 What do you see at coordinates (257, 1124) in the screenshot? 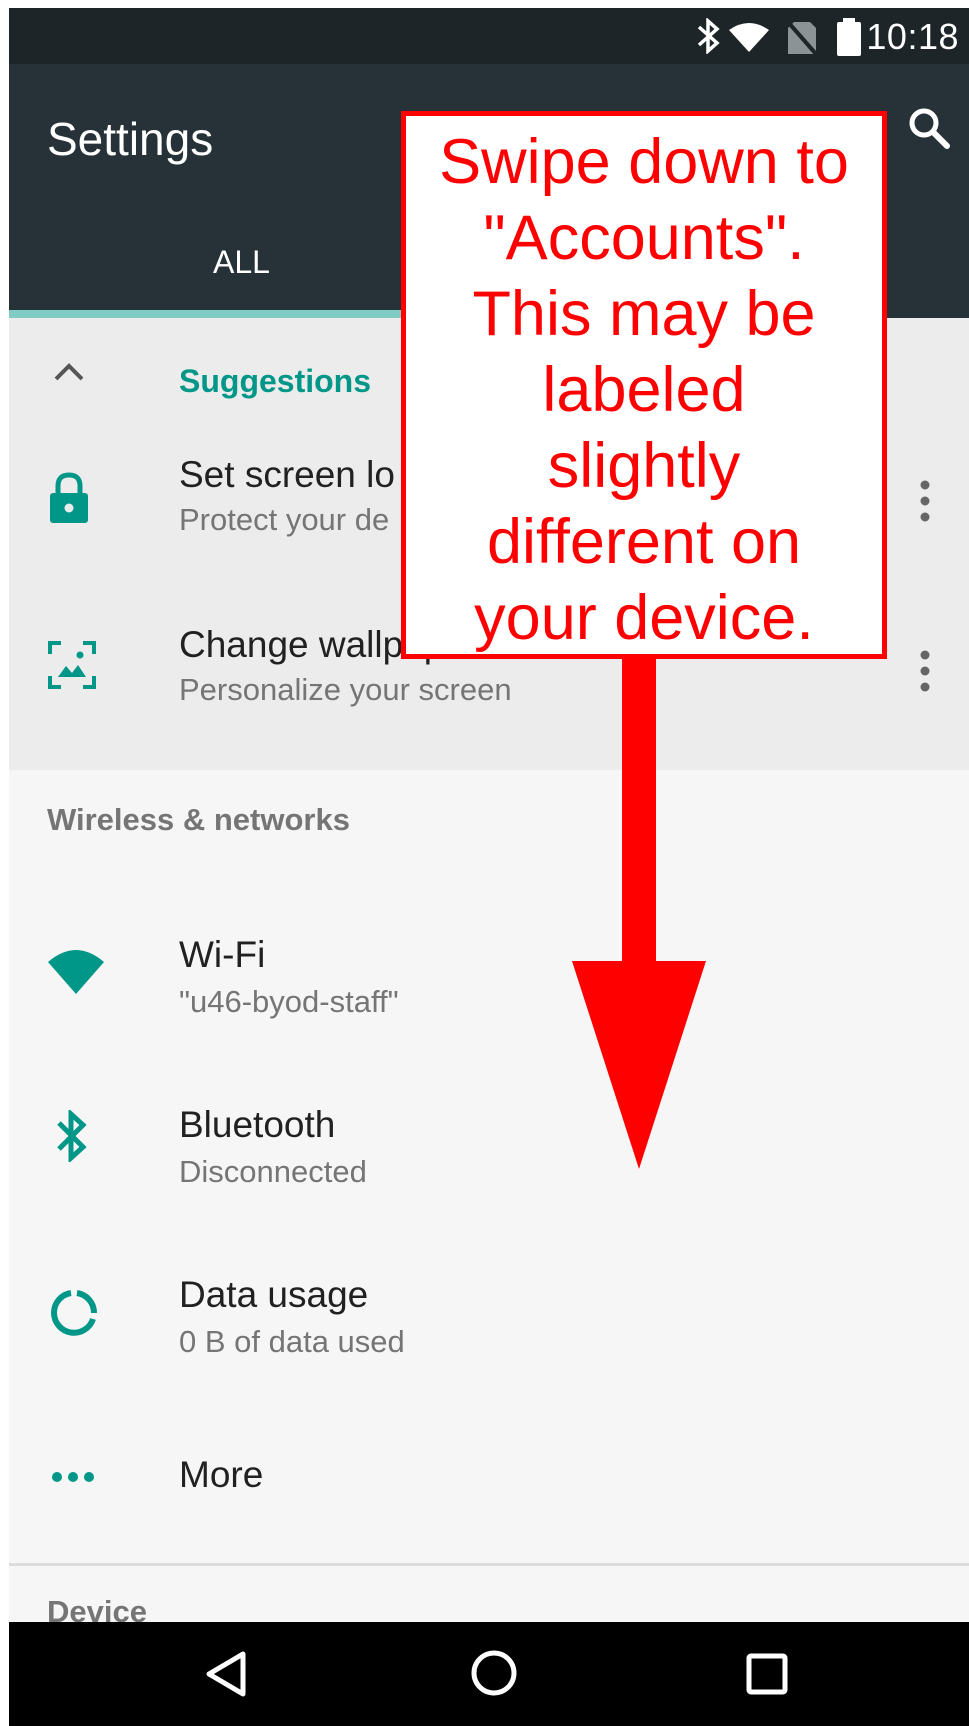
I see `list-item-title: Bluetooth` at bounding box center [257, 1124].